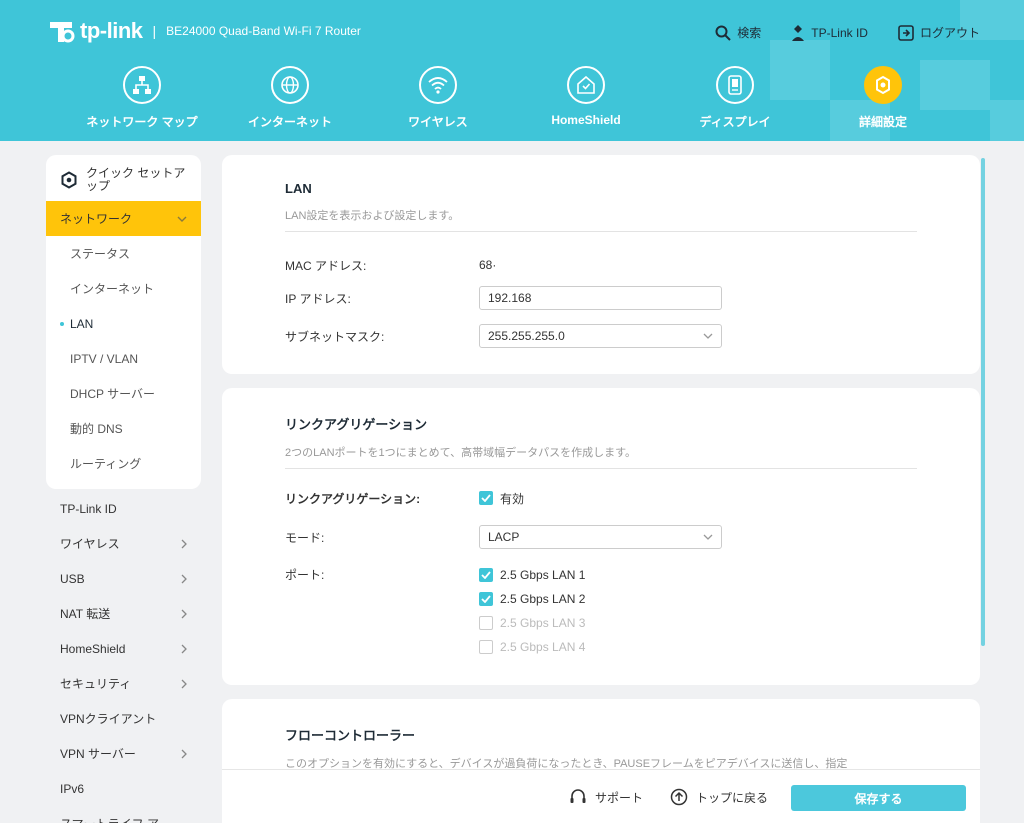 The image size is (1024, 823). I want to click on sidebar-item-label: VPN サーバー, so click(98, 754).